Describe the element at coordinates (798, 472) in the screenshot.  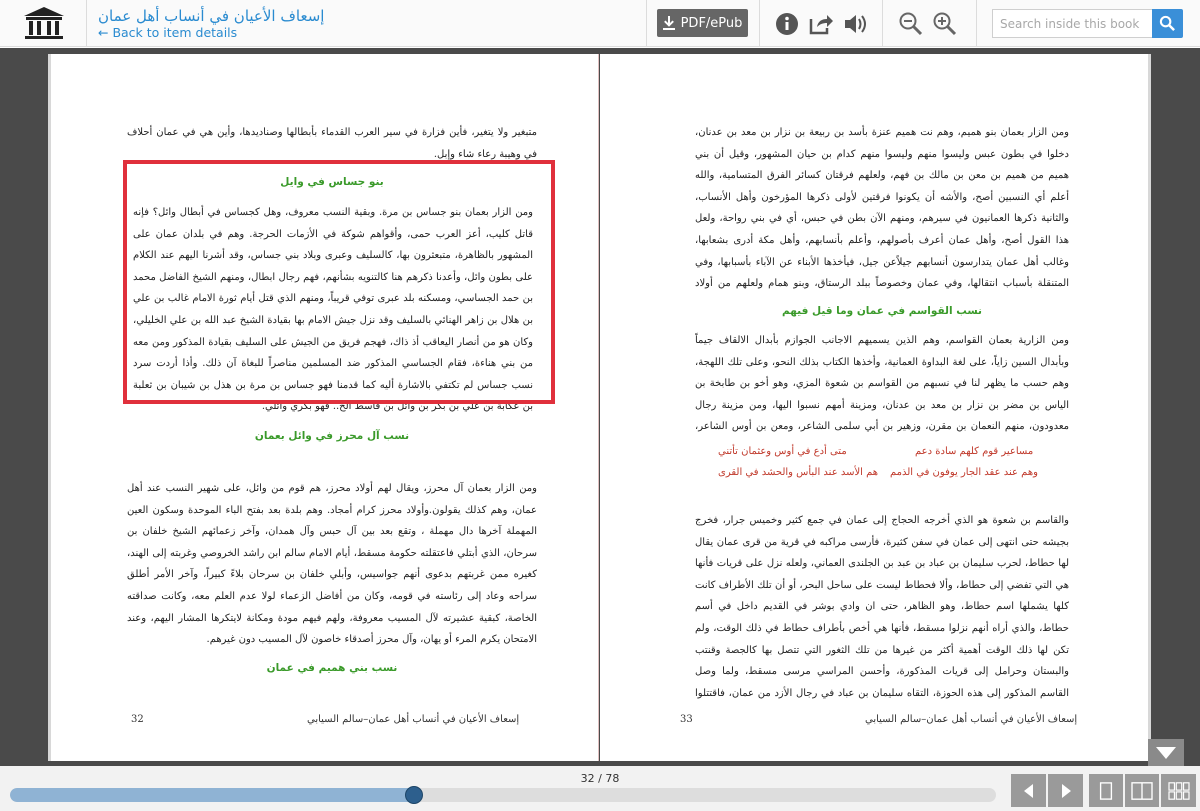
I see `verse-line: هم الأسد عند البأس والحشد في القرى` at that location.